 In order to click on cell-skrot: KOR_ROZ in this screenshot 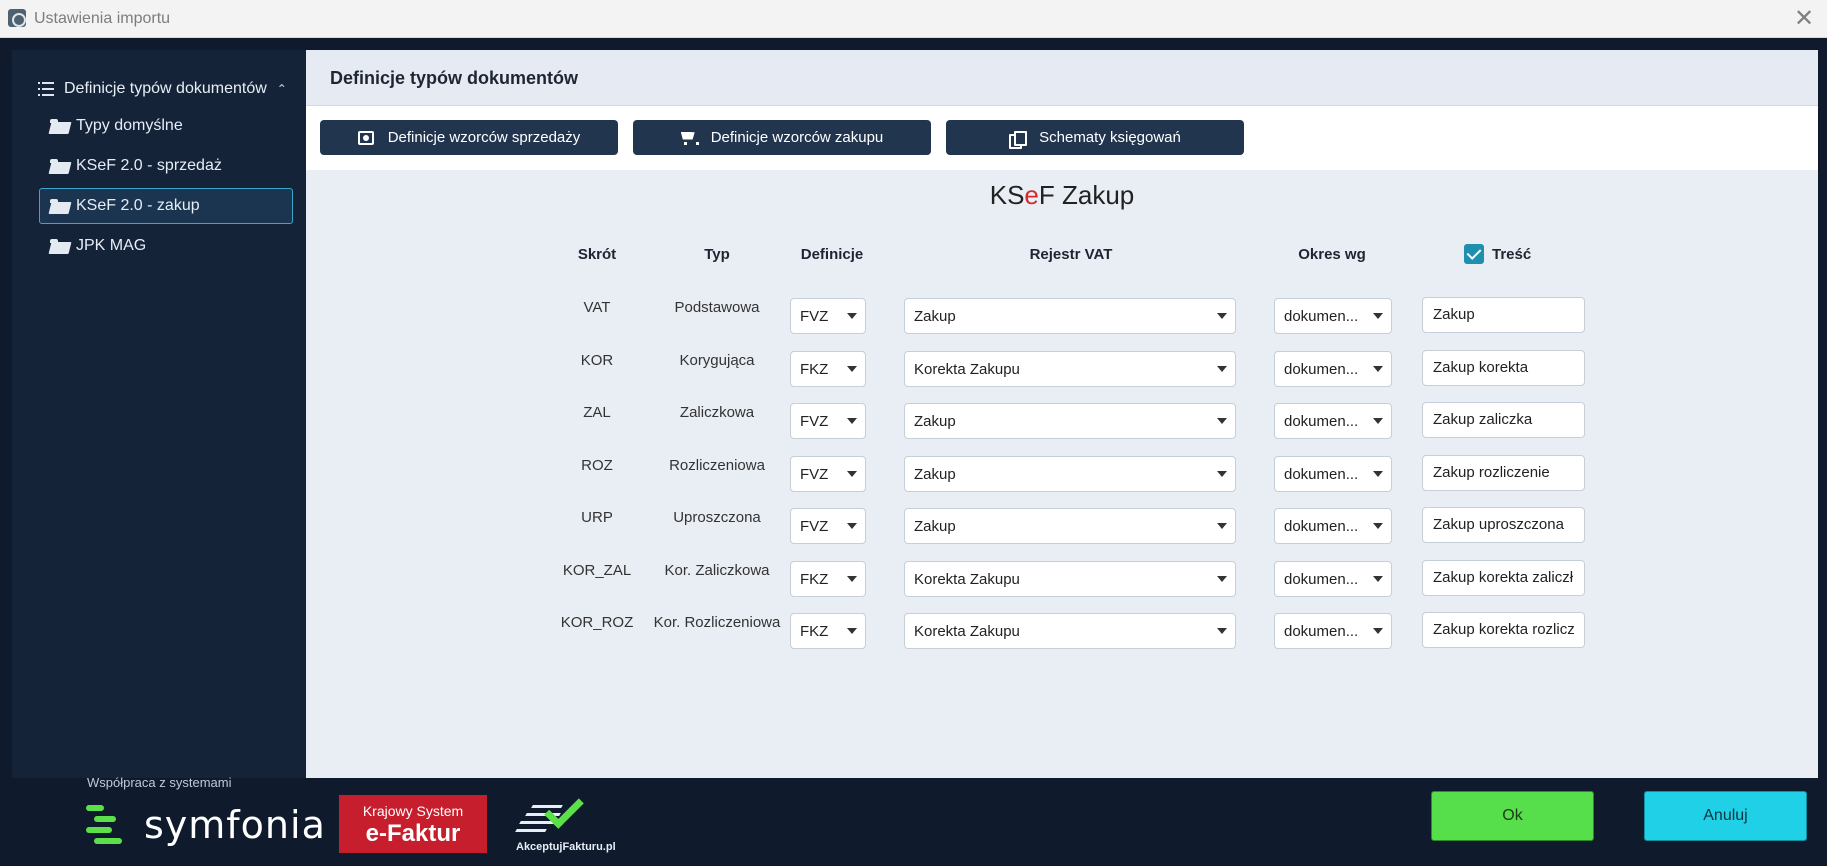, I will do `click(597, 622)`.